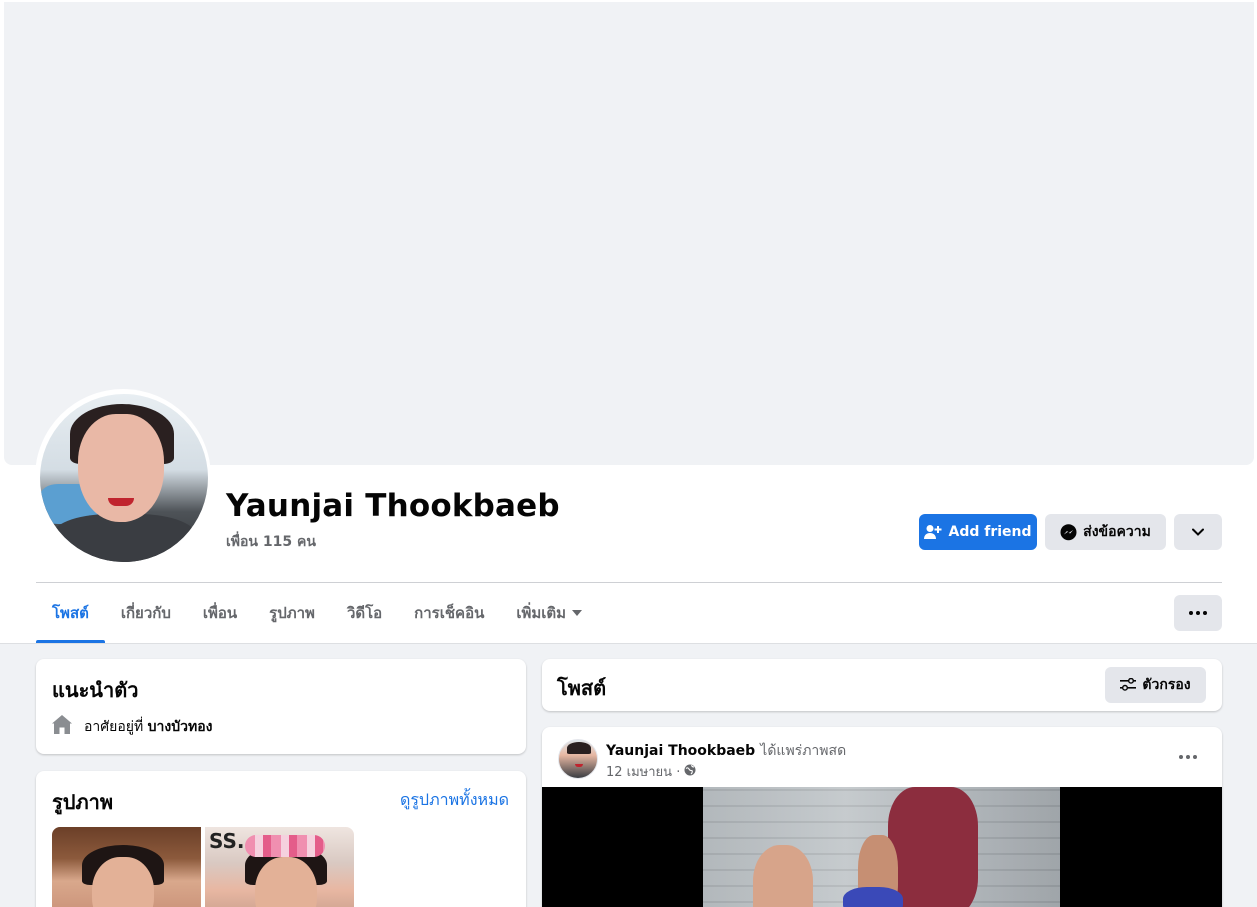  What do you see at coordinates (1117, 532) in the screenshot?
I see `message-label: ส่งข้อความ` at bounding box center [1117, 532].